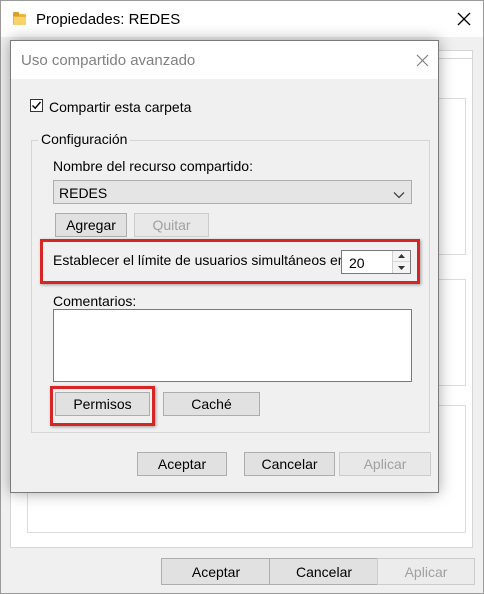 Image resolution: width=484 pixels, height=594 pixels. I want to click on dialog-title: Uso compartido avanzado, so click(108, 60).